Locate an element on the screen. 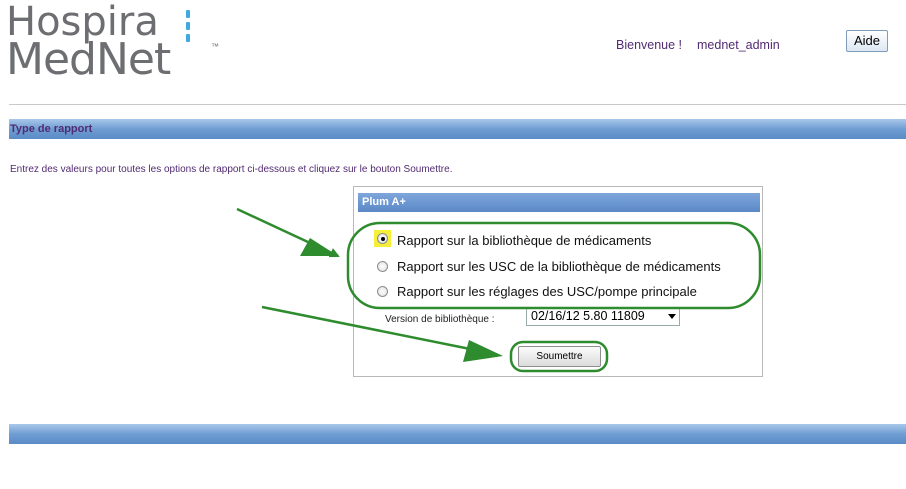 This screenshot has height=489, width=906. options-highlight-ellipse is located at coordinates (554, 265).